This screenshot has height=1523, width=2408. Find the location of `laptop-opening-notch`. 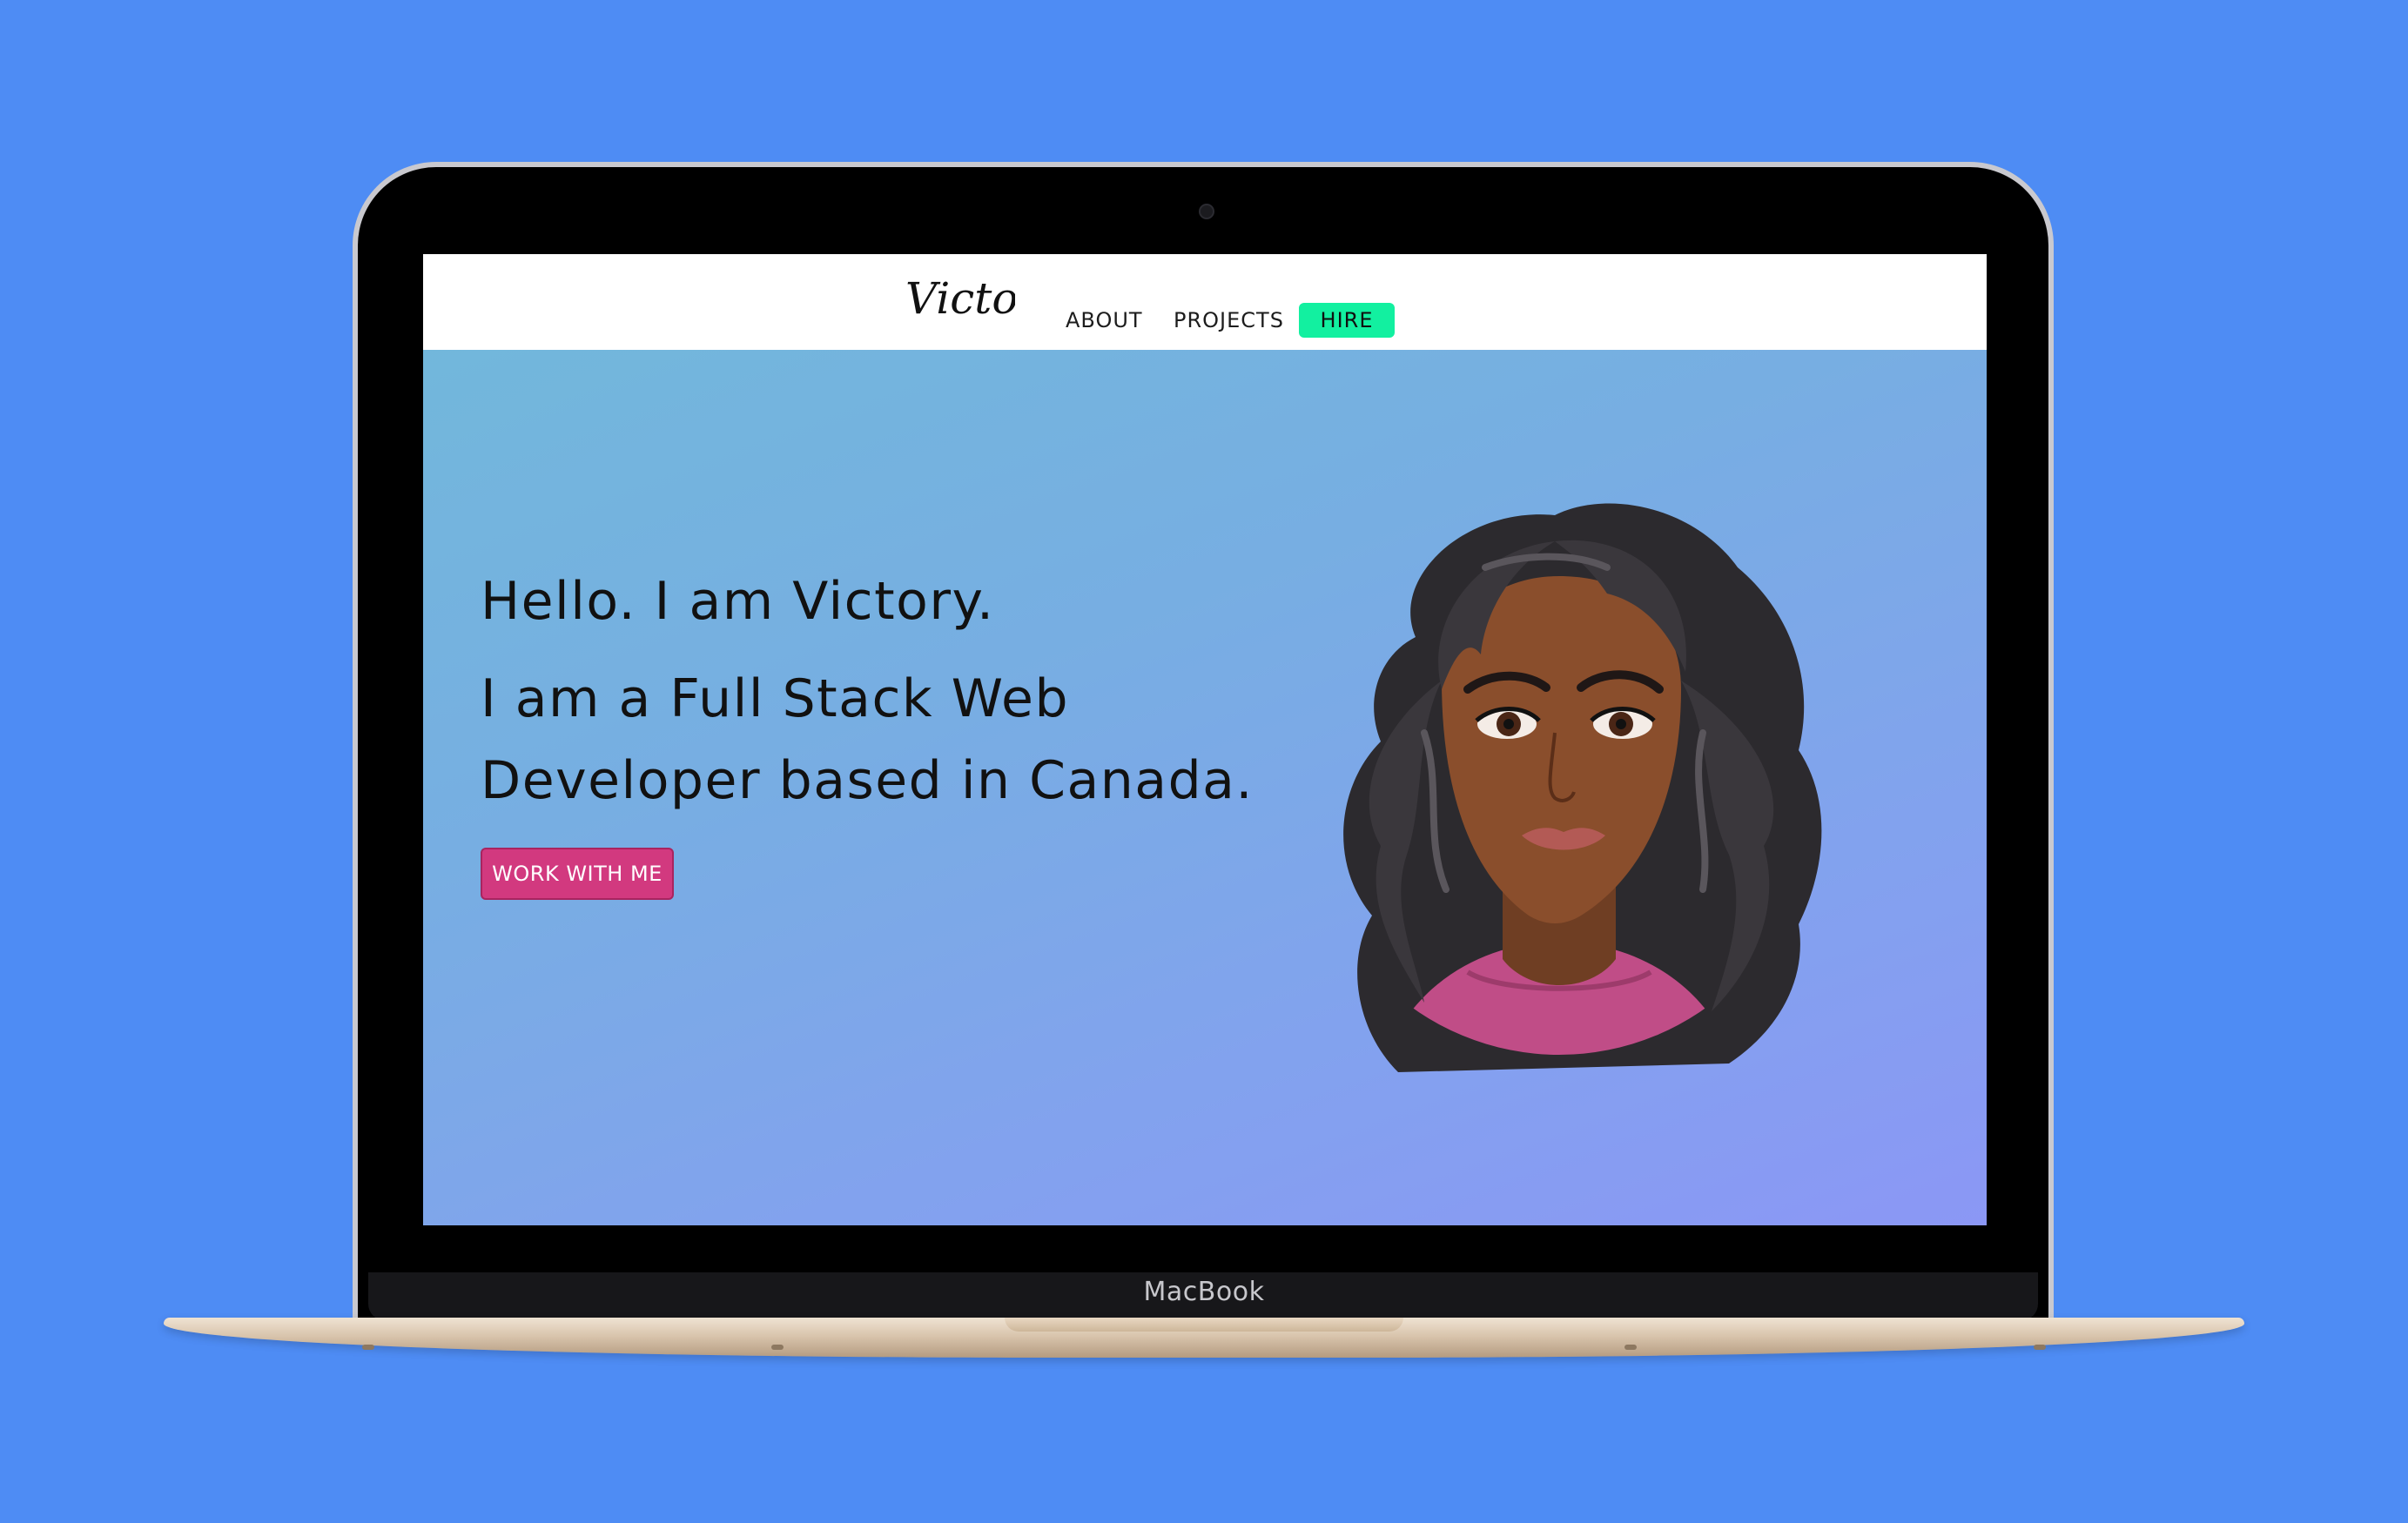

laptop-opening-notch is located at coordinates (1204, 1325).